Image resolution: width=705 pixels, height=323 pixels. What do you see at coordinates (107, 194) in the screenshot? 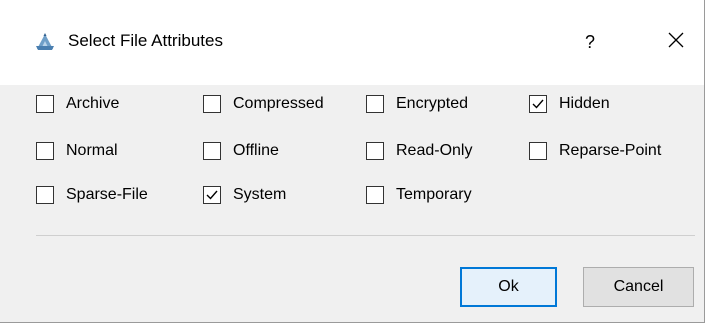
I see `checkbox-label: Sparse-File` at bounding box center [107, 194].